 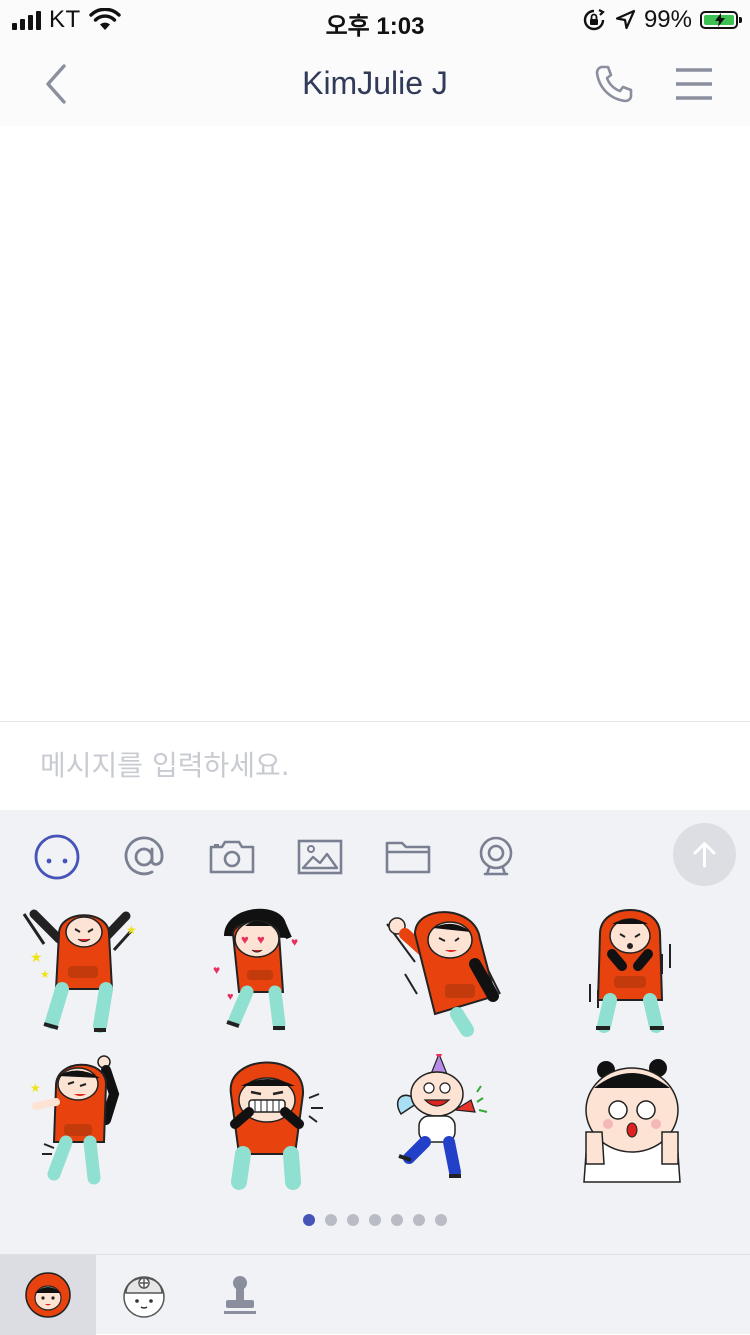 I want to click on webcam-button, so click(x=496, y=857).